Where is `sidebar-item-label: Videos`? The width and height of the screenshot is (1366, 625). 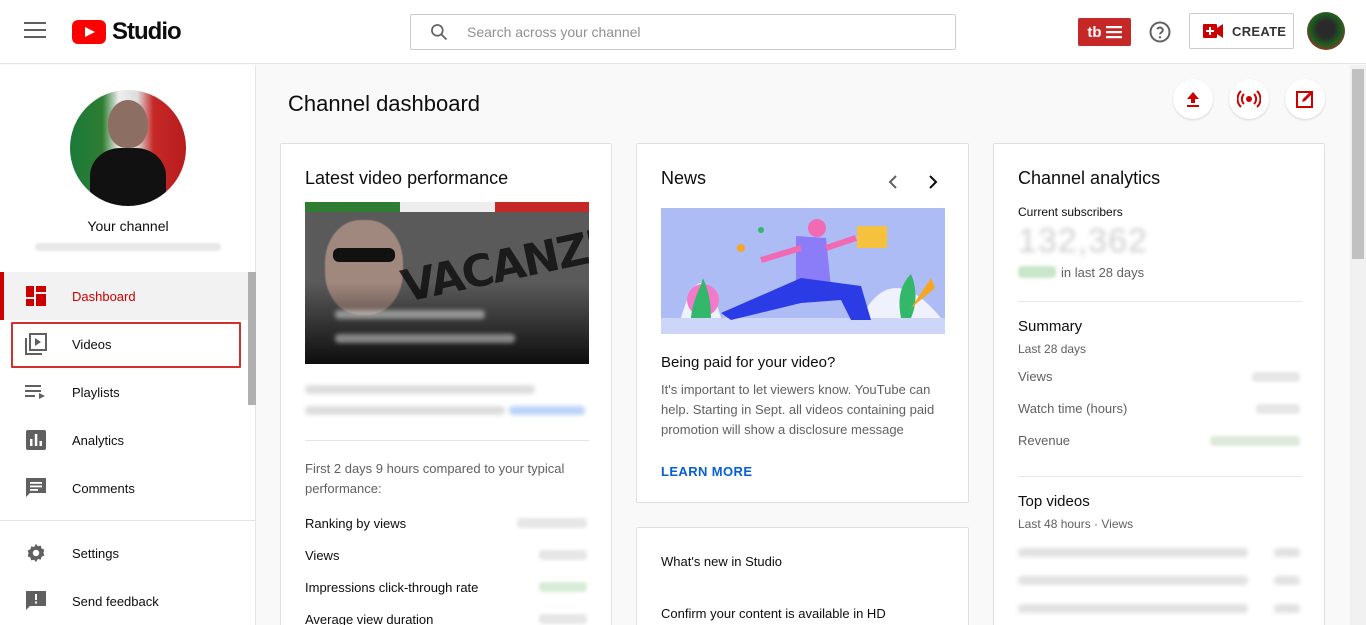
sidebar-item-label: Videos is located at coordinates (92, 344).